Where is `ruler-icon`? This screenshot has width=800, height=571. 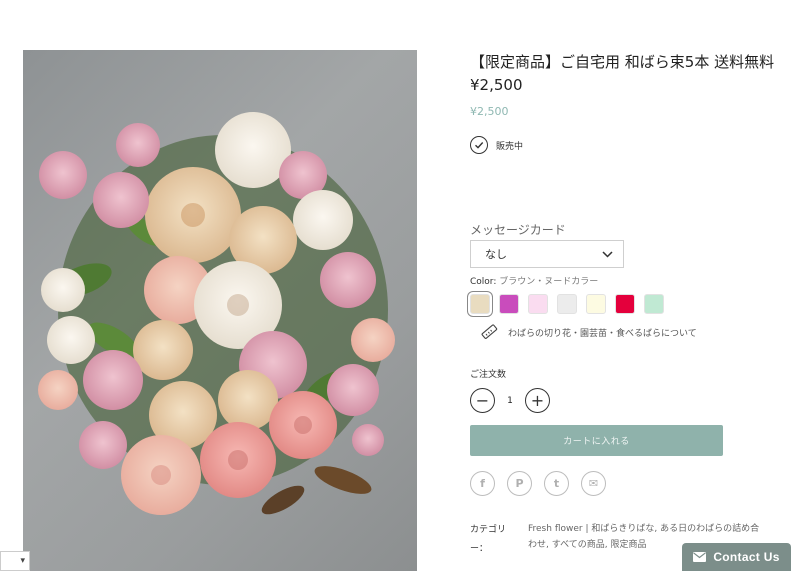 ruler-icon is located at coordinates (489, 331).